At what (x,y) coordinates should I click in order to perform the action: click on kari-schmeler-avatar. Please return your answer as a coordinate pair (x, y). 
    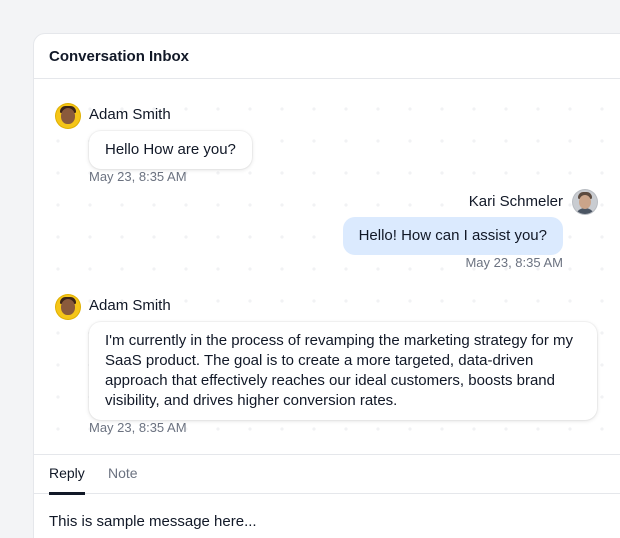
    Looking at the image, I should click on (585, 202).